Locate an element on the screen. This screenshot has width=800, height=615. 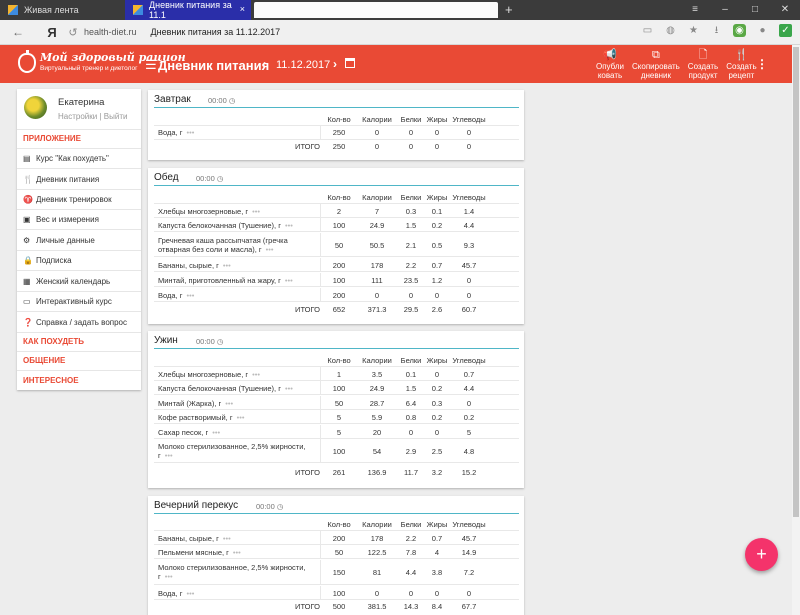
section-lose-weight: КАК ПОХУДЕТЬ is located at coordinates (53, 341).